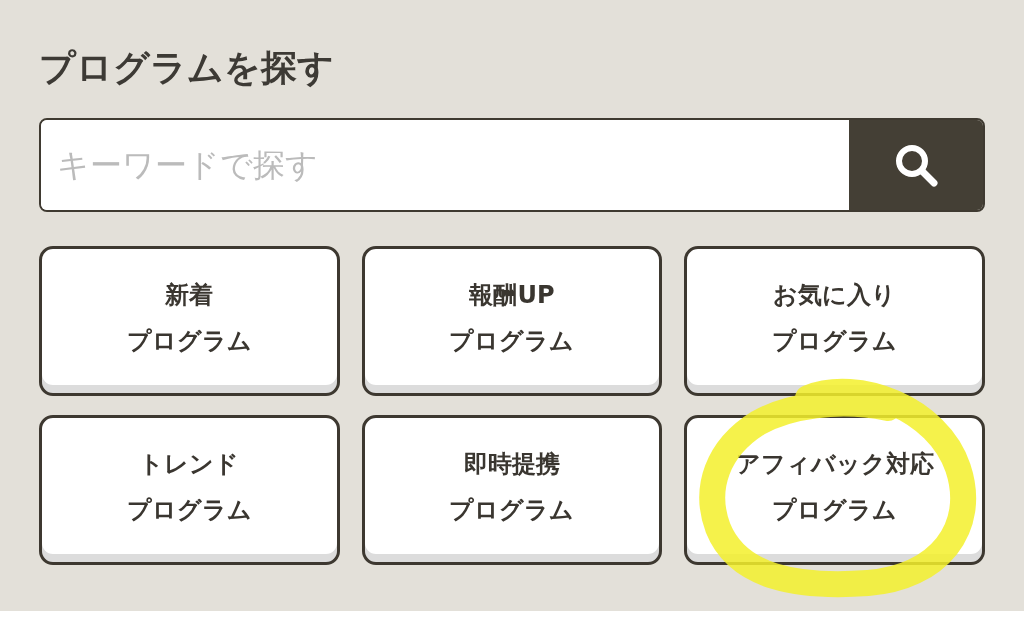 The image size is (1024, 619). Describe the element at coordinates (834, 321) in the screenshot. I see `category-button: お気に入り プログラム` at that location.